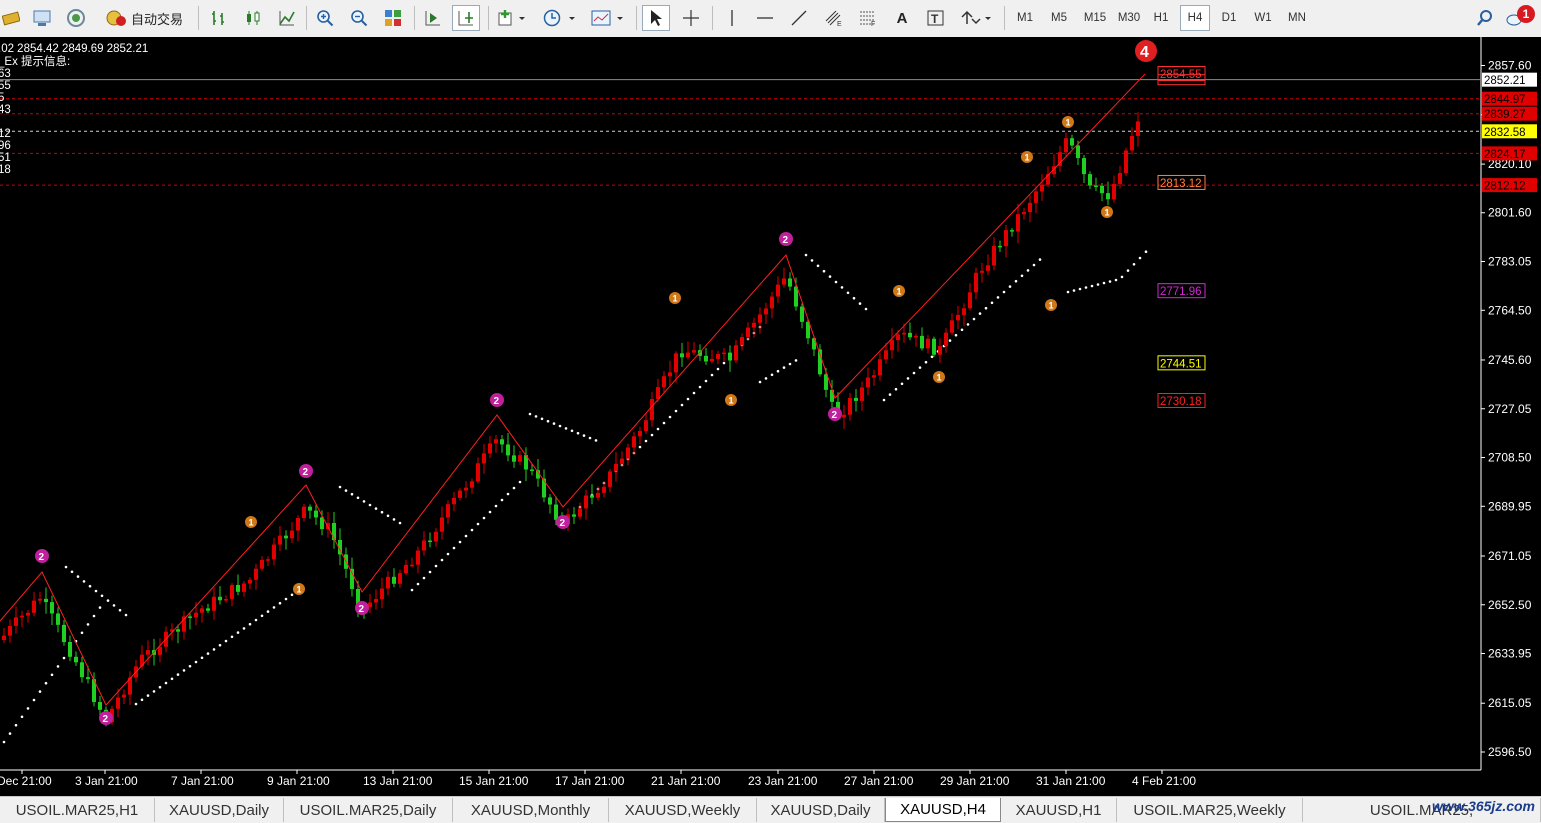  What do you see at coordinates (325, 18) in the screenshot?
I see `zoom-in-icon` at bounding box center [325, 18].